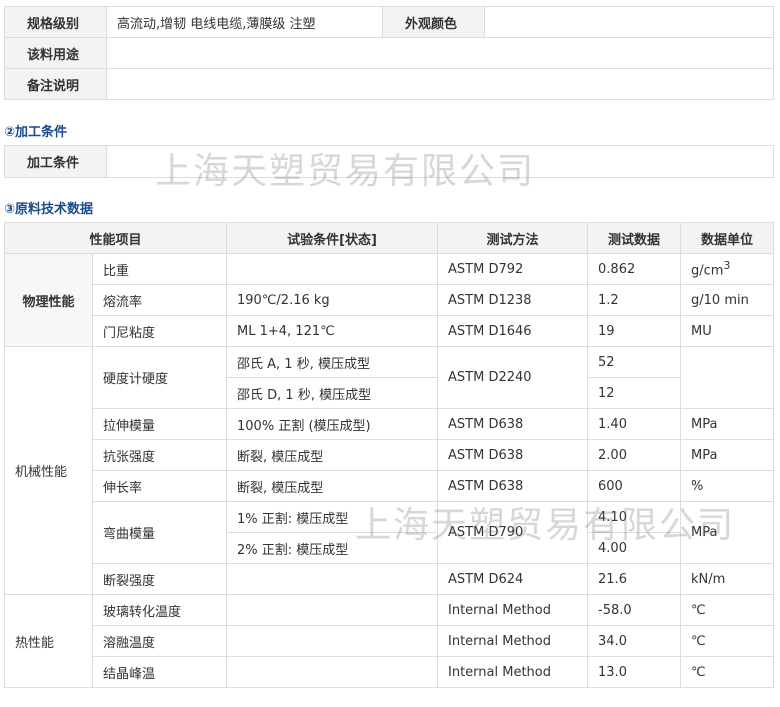 This screenshot has height=707, width=780. What do you see at coordinates (727, 266) in the screenshot?
I see `unit-superscript: 3` at bounding box center [727, 266].